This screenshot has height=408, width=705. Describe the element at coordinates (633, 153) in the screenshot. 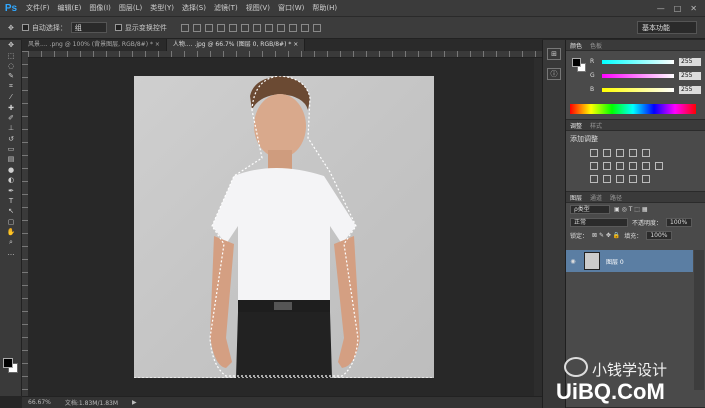

I see `exposure-icon` at that location.